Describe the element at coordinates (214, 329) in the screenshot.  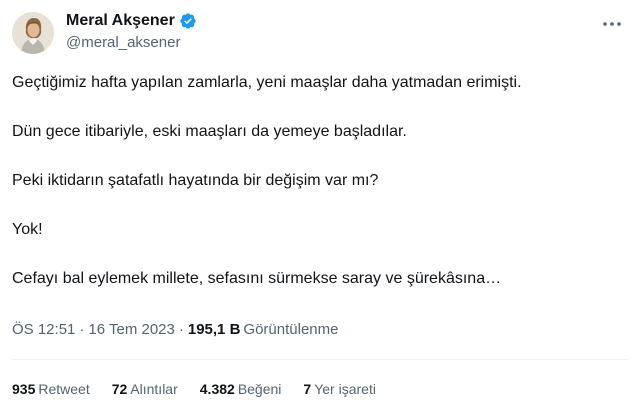
I see `views-count: 195,1 B` at that location.